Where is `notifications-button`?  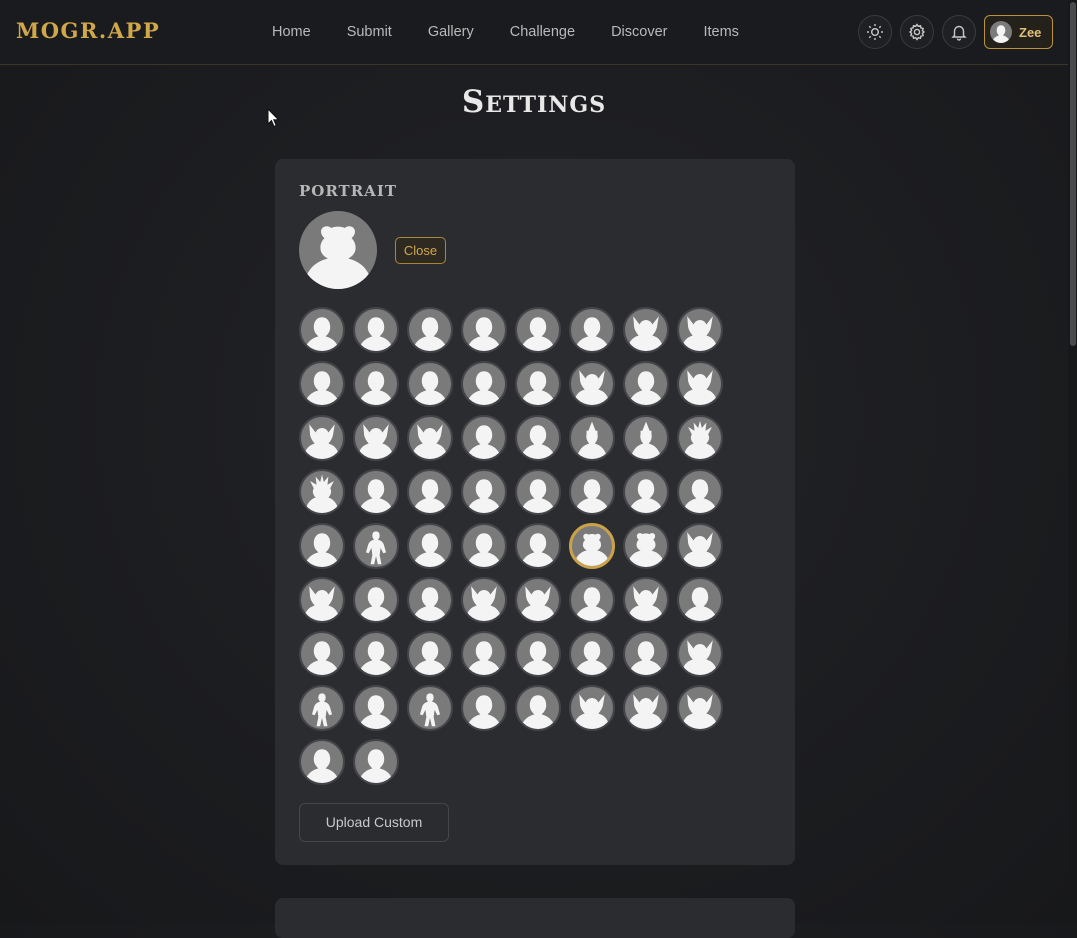
notifications-button is located at coordinates (959, 32).